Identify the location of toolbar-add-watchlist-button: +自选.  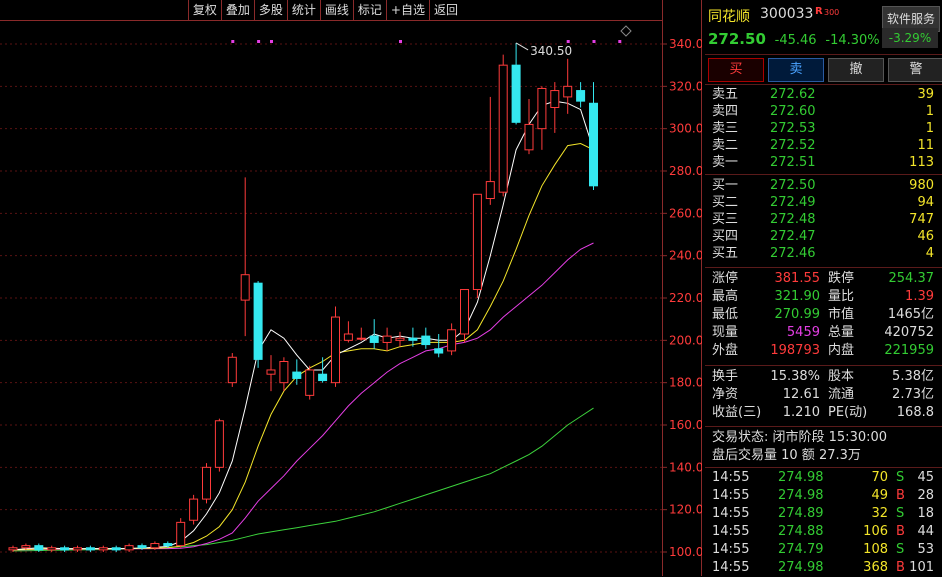
(407, 10).